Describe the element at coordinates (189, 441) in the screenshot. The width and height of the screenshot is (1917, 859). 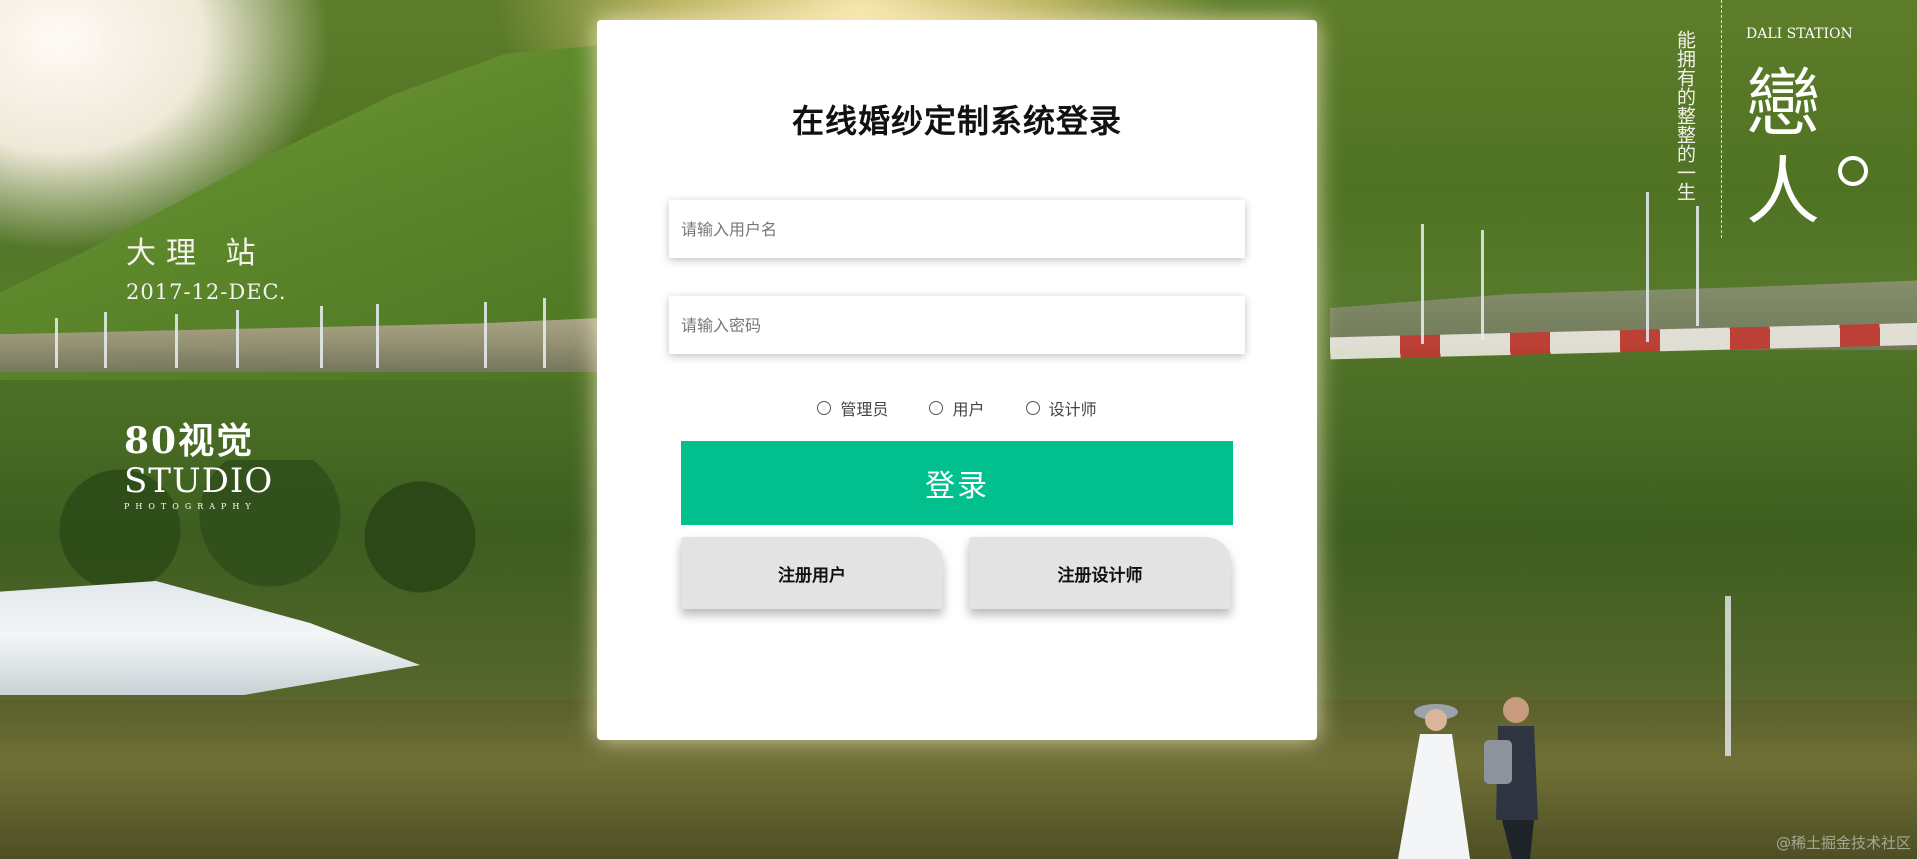
I see `studio-brand: 80视觉` at that location.